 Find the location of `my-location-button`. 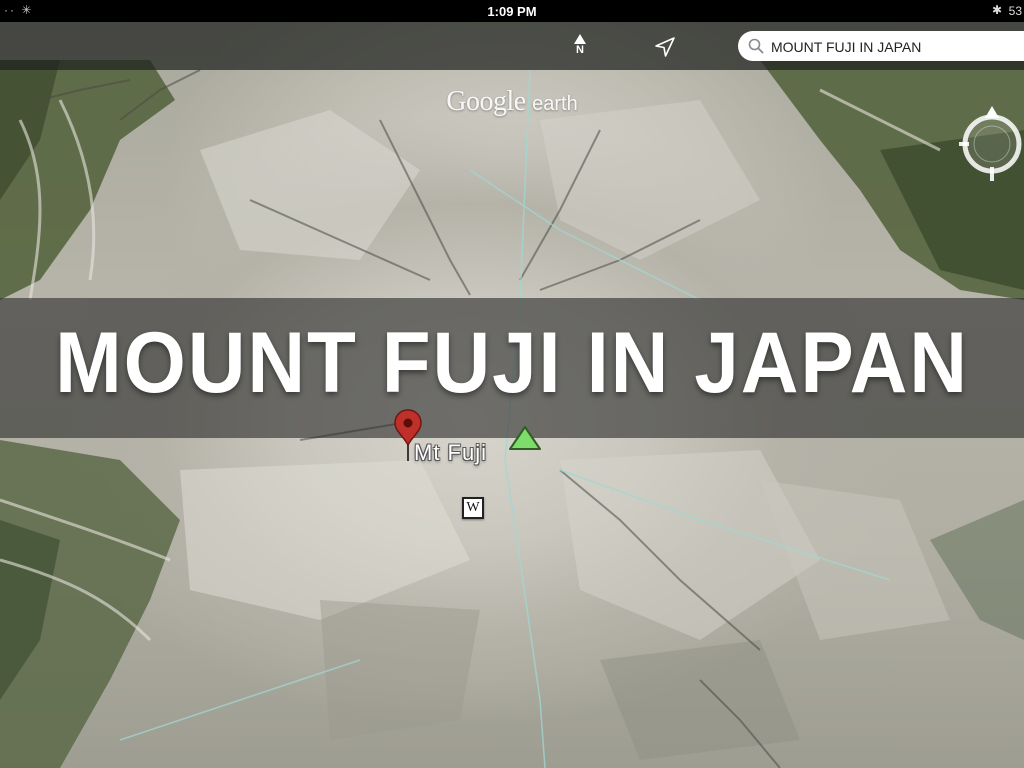

my-location-button is located at coordinates (665, 47).